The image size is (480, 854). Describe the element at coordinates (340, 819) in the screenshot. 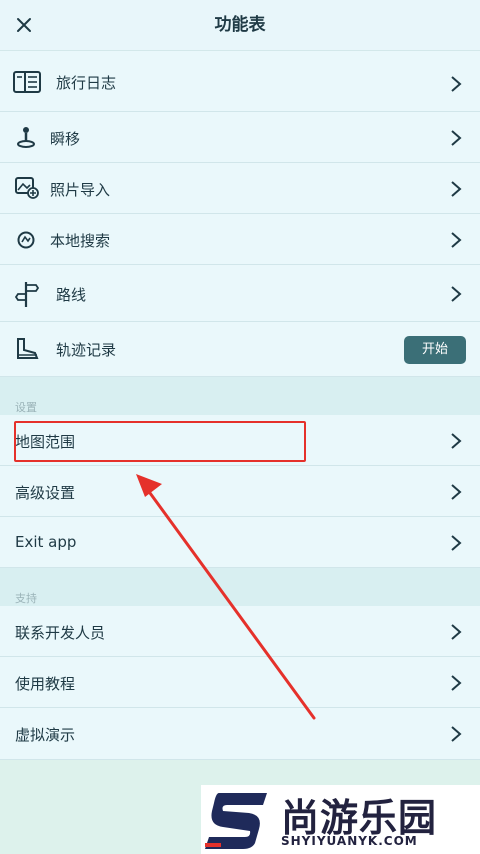

I see `watermark-logo: 尚游乐园 SHYIYUANYK.COM` at that location.